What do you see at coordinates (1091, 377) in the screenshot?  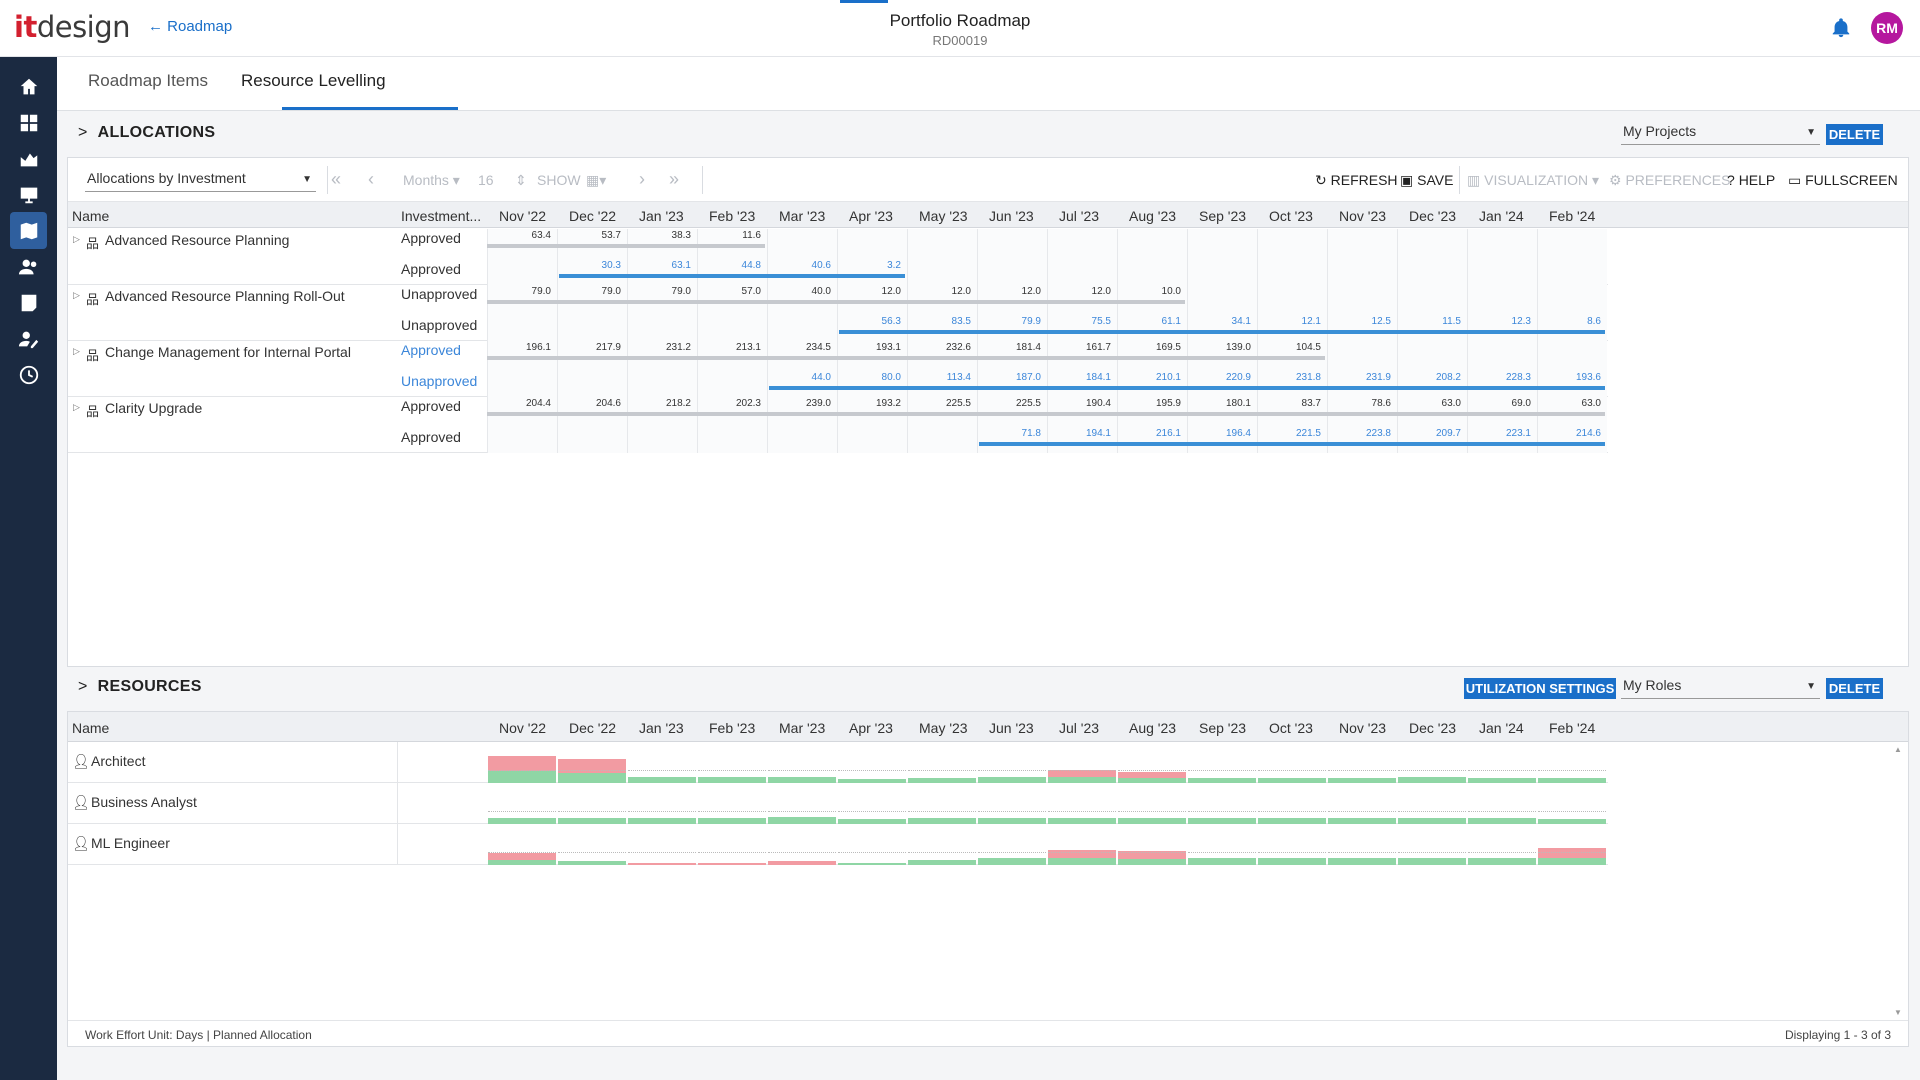 I see `allocation-value: 184.1` at bounding box center [1091, 377].